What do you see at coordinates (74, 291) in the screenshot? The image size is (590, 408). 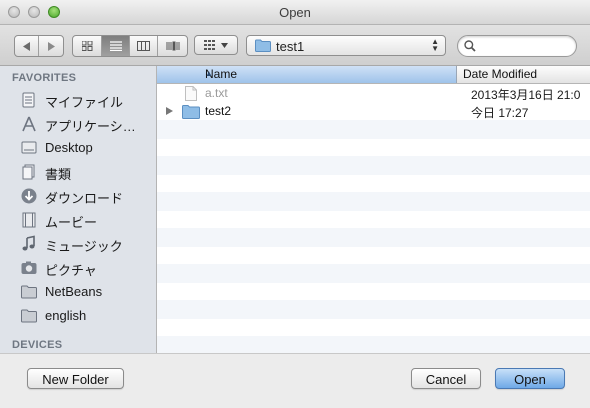 I see `sidebar-item-label: NetBeans` at bounding box center [74, 291].